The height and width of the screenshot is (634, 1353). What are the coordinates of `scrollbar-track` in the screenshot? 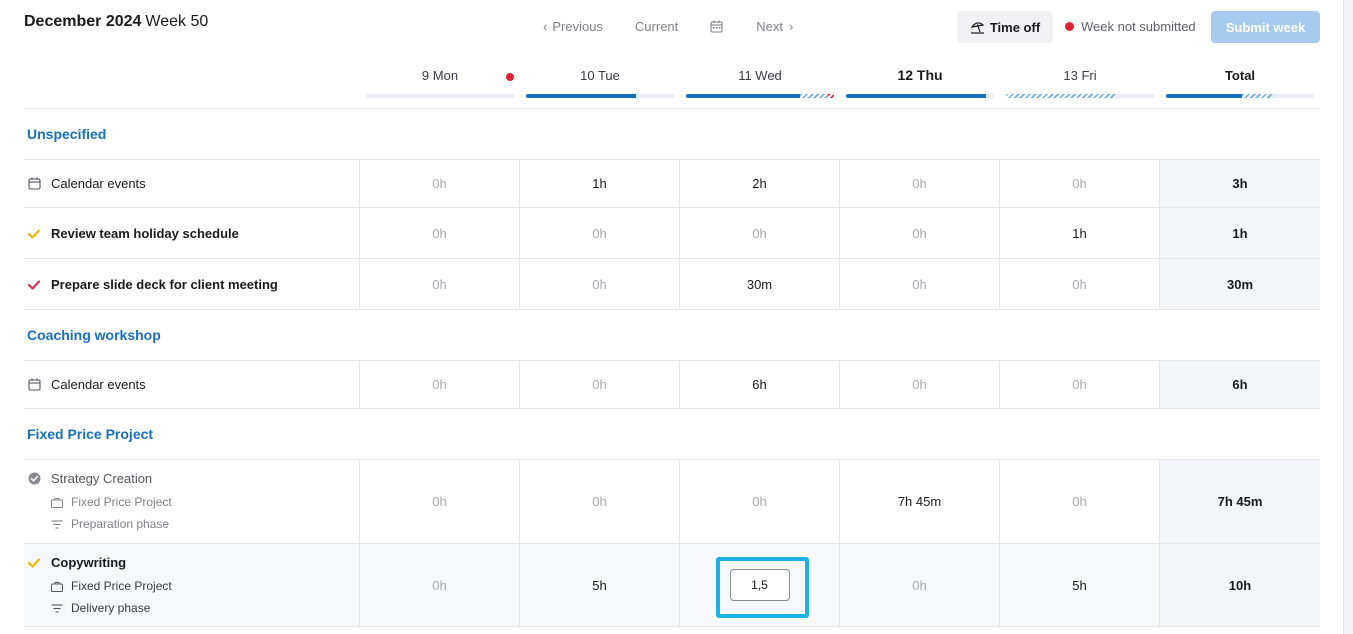 It's located at (1348, 317).